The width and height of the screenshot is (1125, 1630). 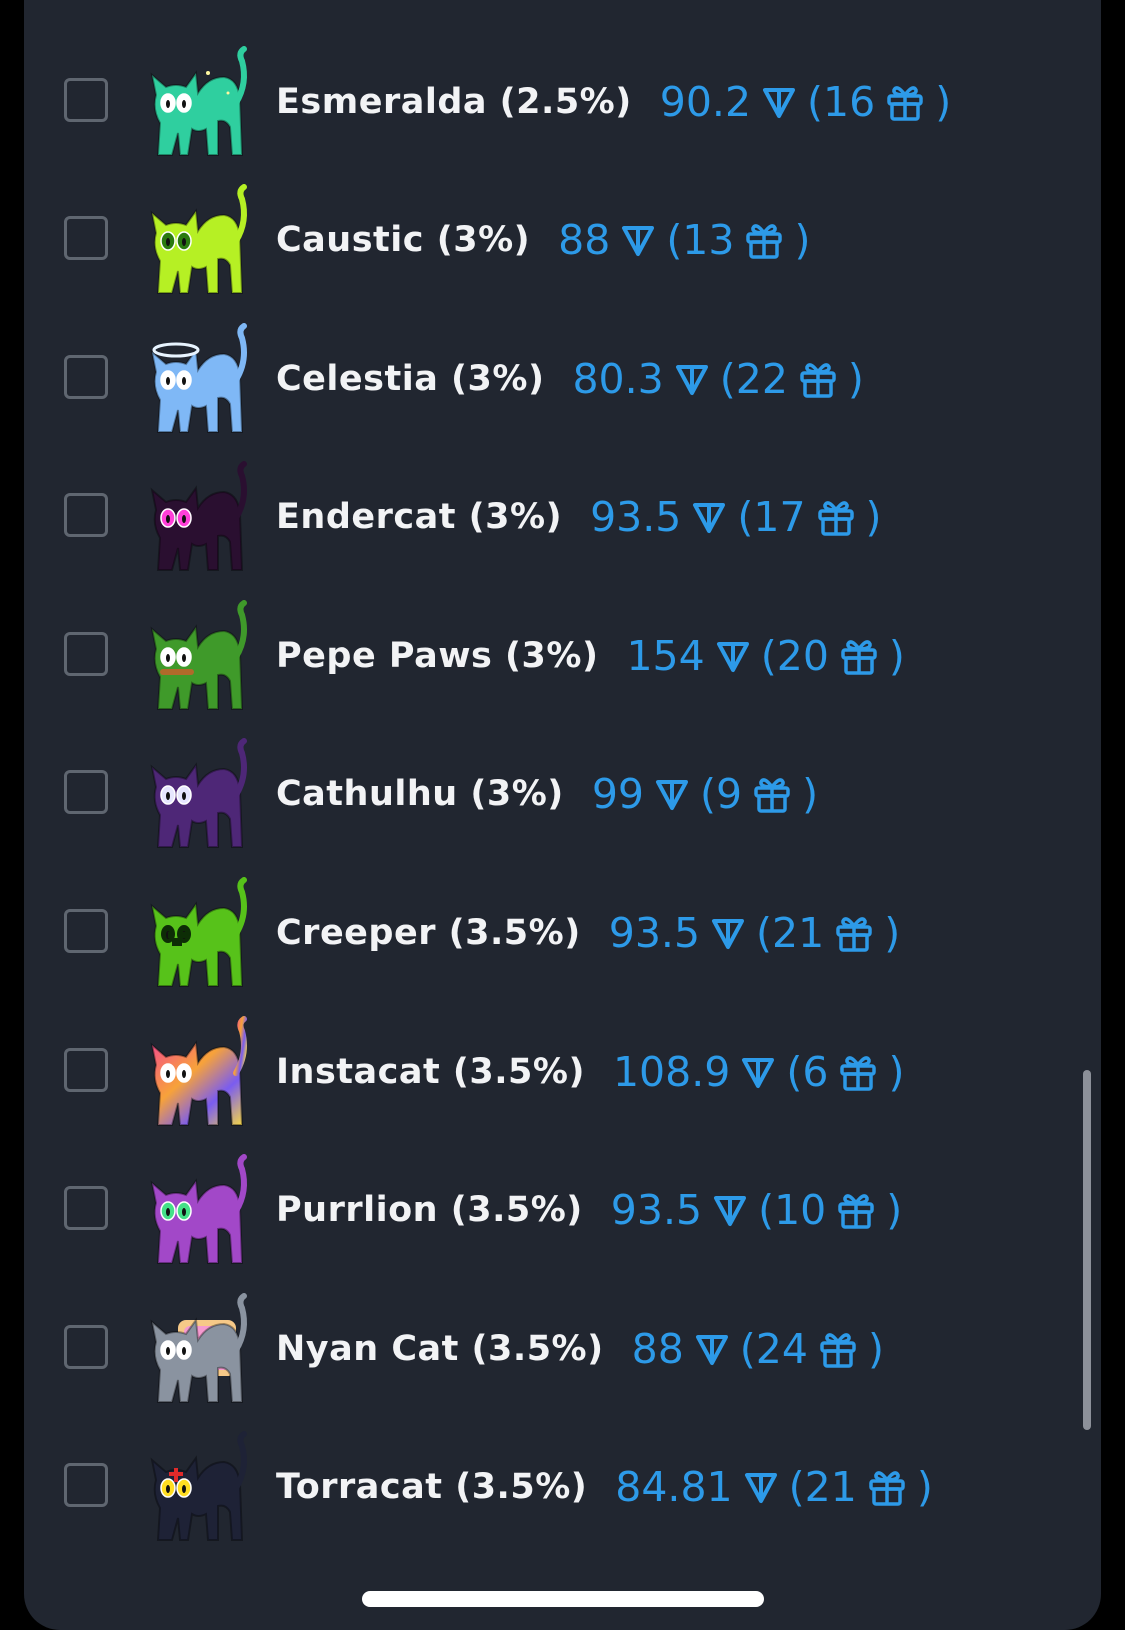 I want to click on price-value: 99, so click(x=617, y=794).